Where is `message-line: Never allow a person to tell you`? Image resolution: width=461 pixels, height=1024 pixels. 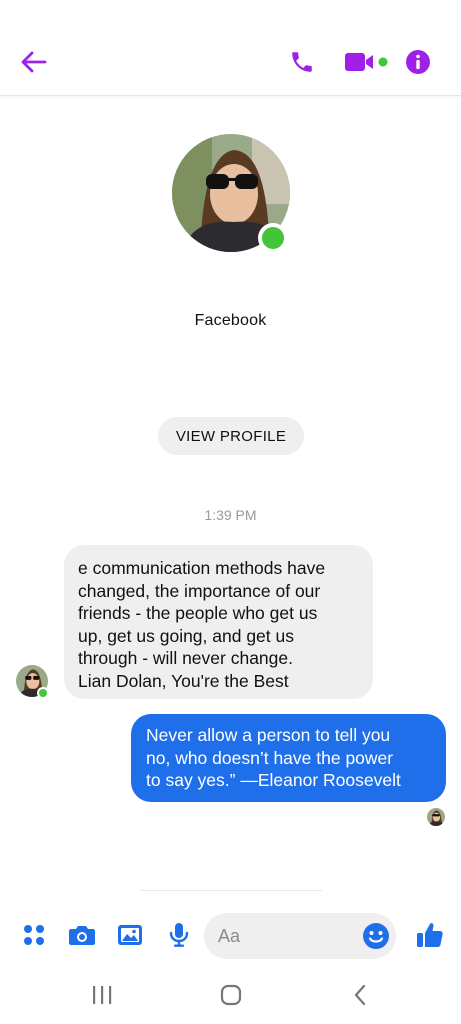 message-line: Never allow a person to tell you is located at coordinates (268, 735).